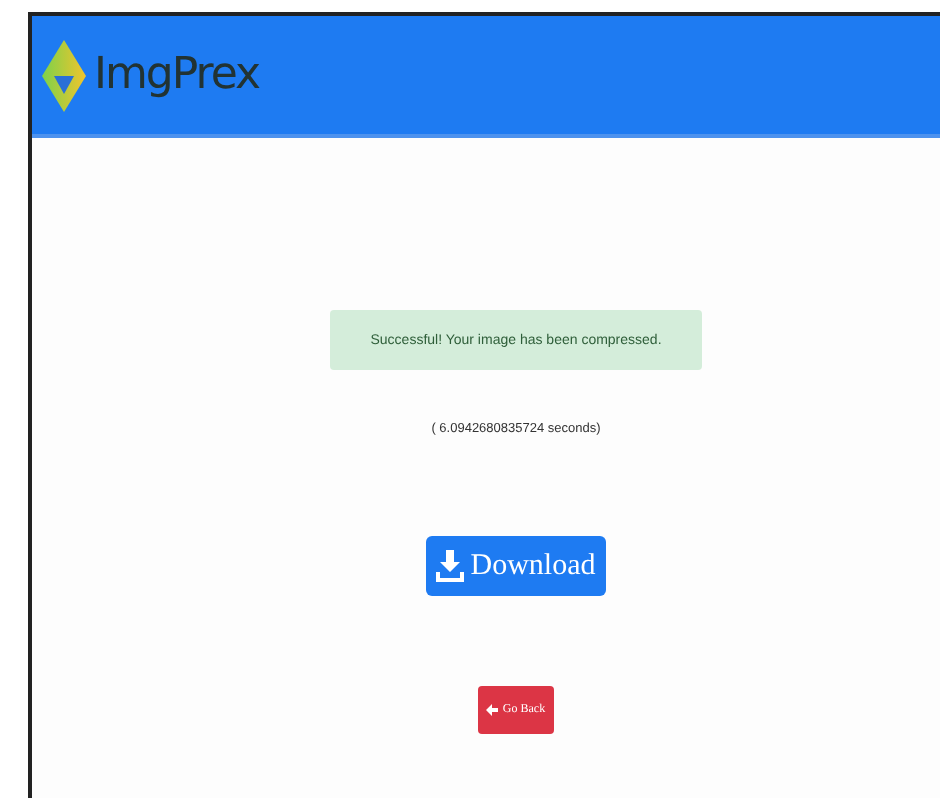 This screenshot has width=940, height=802. What do you see at coordinates (516, 566) in the screenshot?
I see `download-button: Download` at bounding box center [516, 566].